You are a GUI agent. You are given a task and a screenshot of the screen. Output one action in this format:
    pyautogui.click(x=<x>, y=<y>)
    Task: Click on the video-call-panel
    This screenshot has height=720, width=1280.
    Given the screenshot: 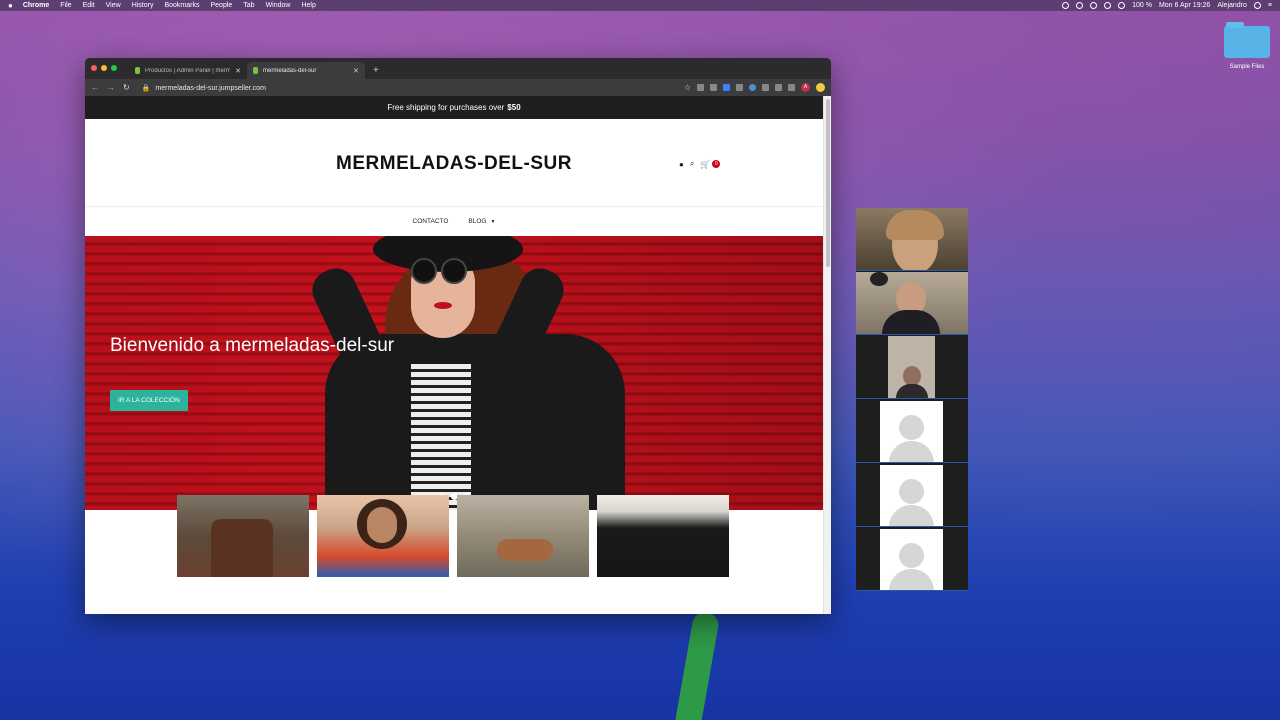 What is the action you would take?
    pyautogui.click(x=912, y=399)
    